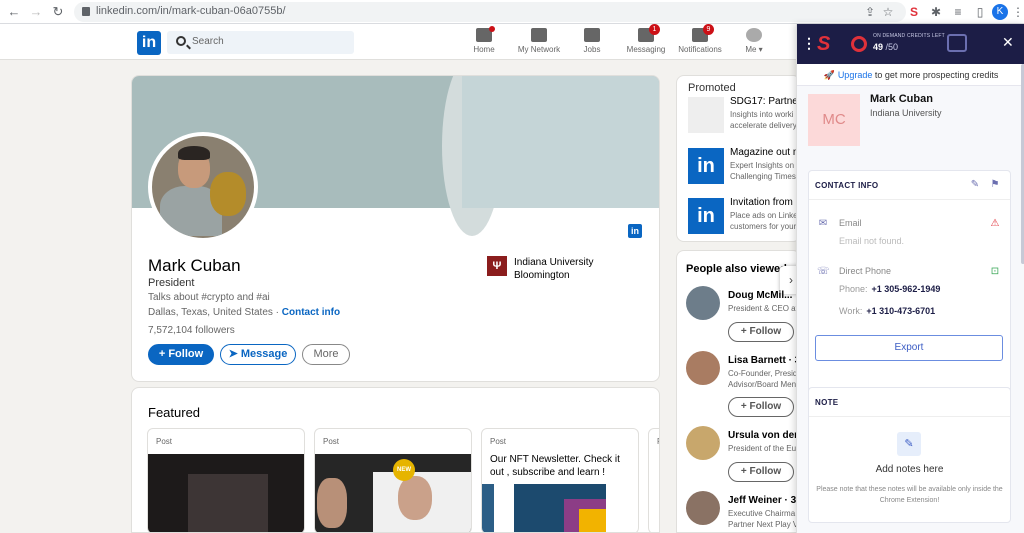 The image size is (1024, 533). Describe the element at coordinates (958, 12) in the screenshot. I see `reading-list-icon: ≡` at that location.